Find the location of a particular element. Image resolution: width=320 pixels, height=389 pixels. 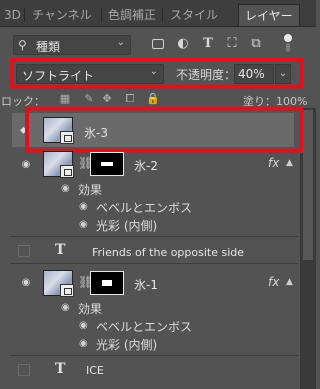

tab-layers: レイヤー is located at coordinates (269, 15).